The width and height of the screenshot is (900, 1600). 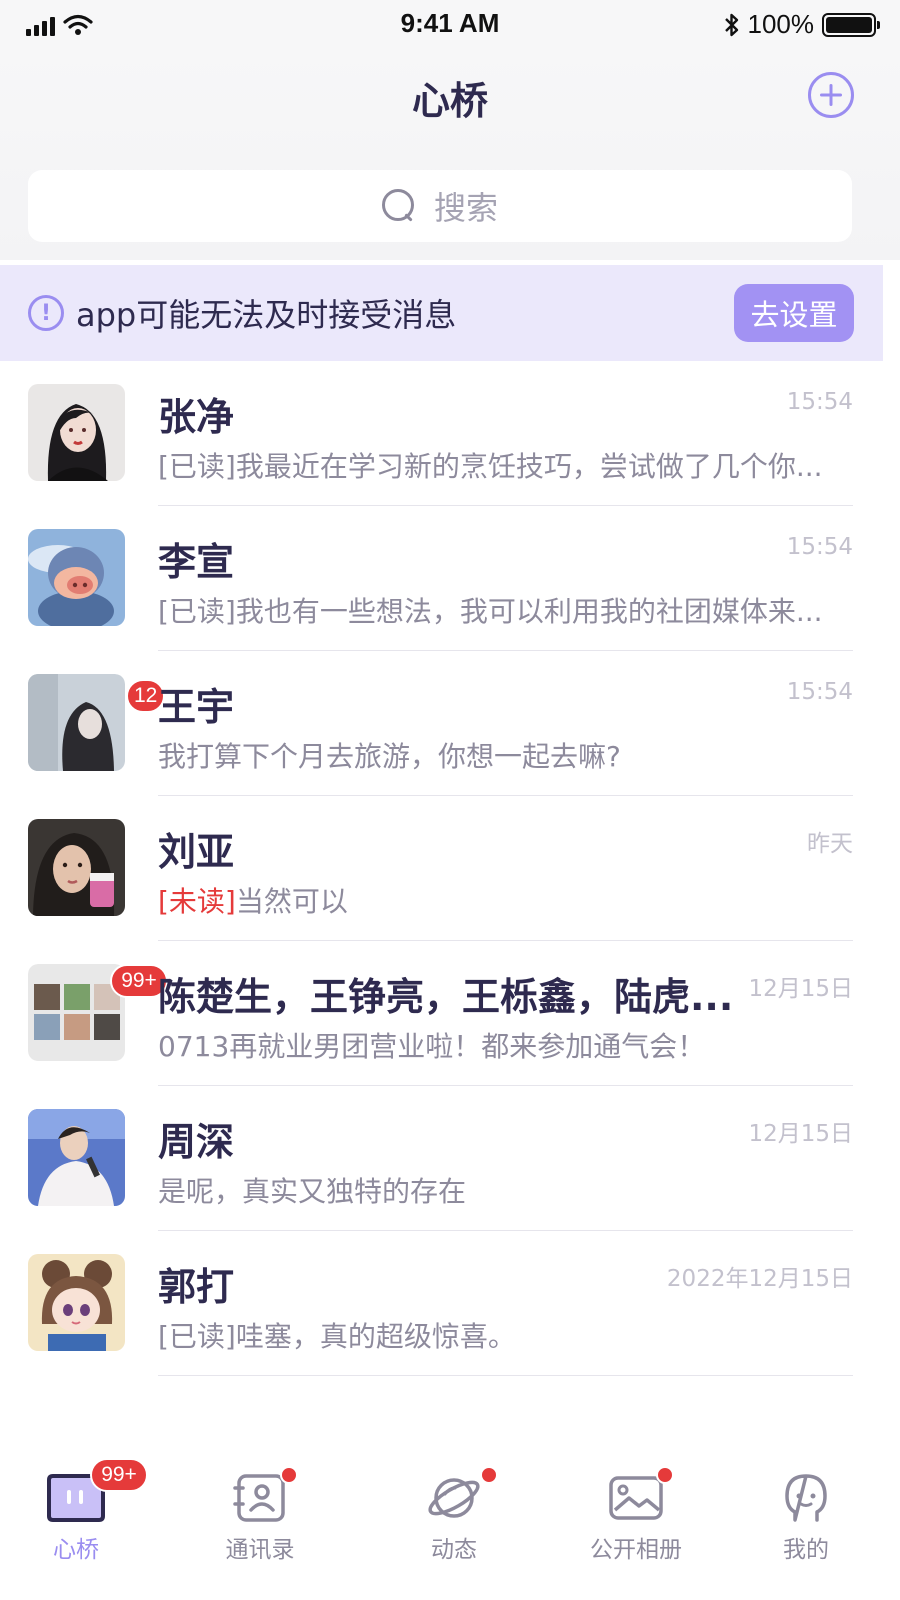 What do you see at coordinates (76, 1550) in the screenshot?
I see `tab-label: 心桥` at bounding box center [76, 1550].